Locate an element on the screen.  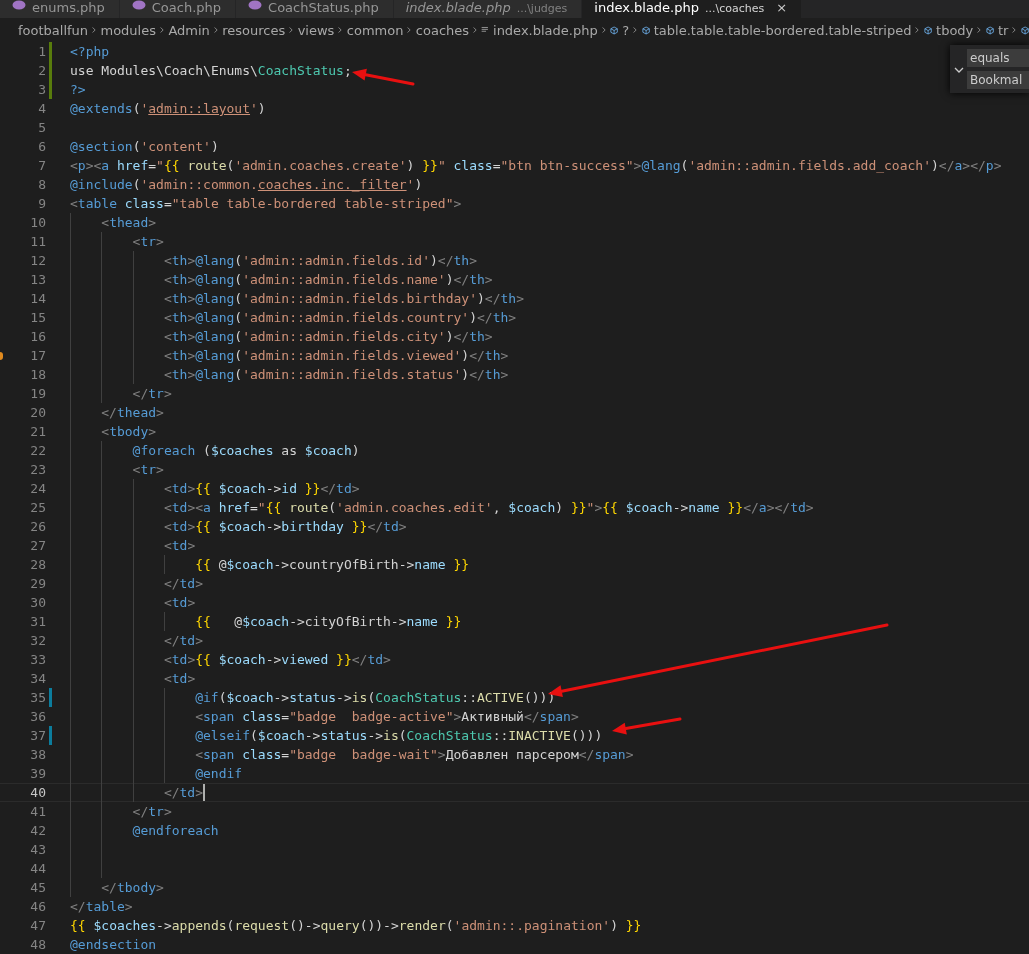
editor-tab: Coach.php is located at coordinates (178, 9).